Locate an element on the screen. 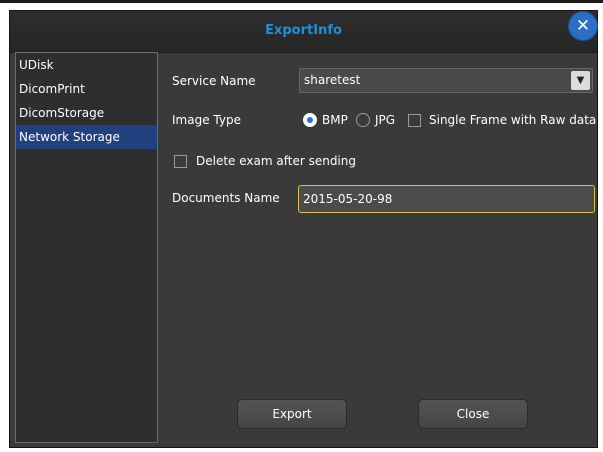 The height and width of the screenshot is (452, 603). single-frame-label: Single Frame with Raw data is located at coordinates (513, 120).